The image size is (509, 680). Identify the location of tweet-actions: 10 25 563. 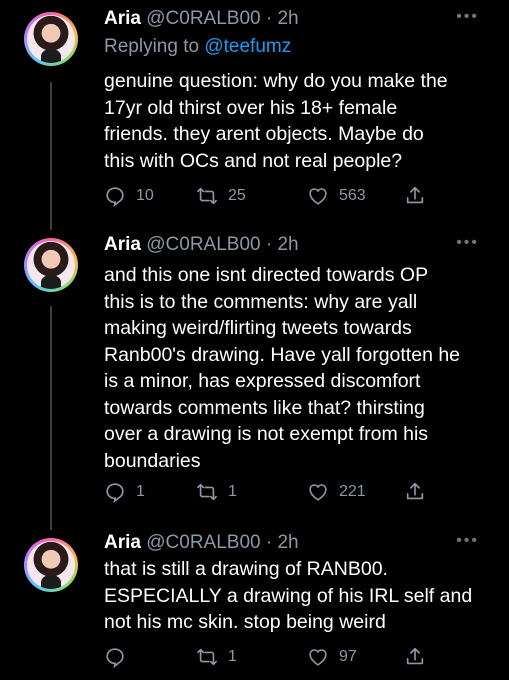
(269, 197).